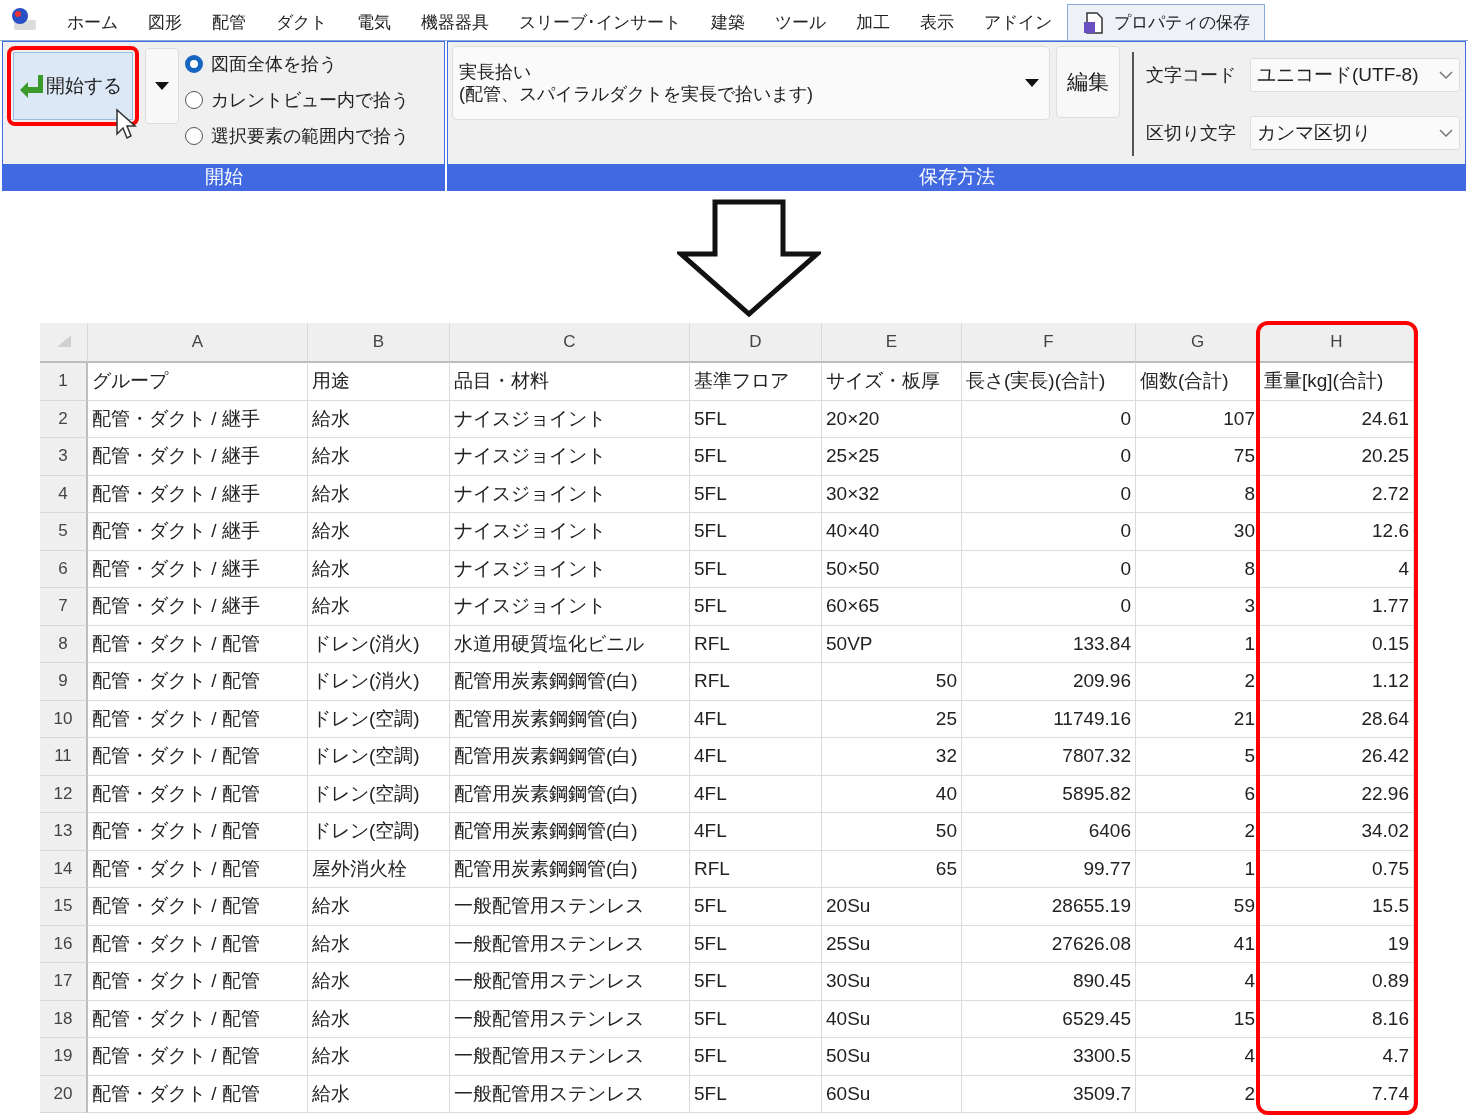  I want to click on table-cell: 水道用硬質塩化ビニル, so click(570, 644).